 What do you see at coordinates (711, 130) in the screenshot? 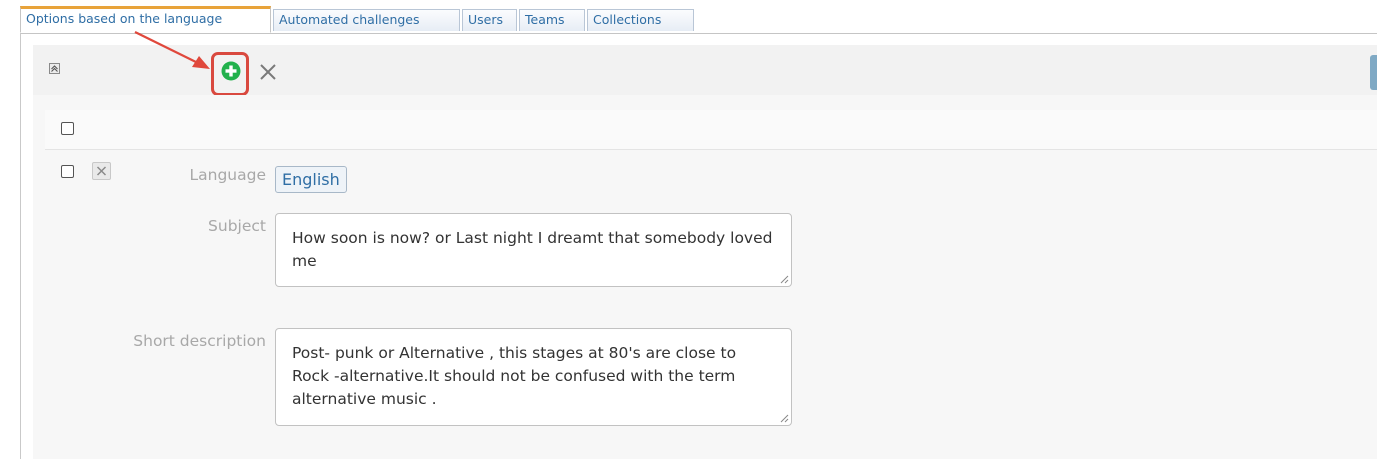
I see `header-row` at bounding box center [711, 130].